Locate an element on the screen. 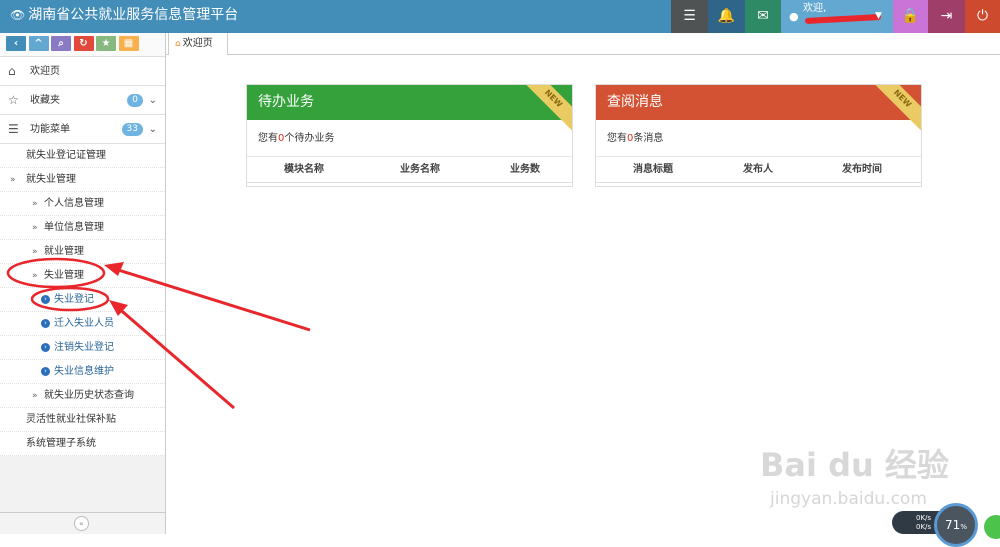  arrowhead is located at coordinates (114, 269).